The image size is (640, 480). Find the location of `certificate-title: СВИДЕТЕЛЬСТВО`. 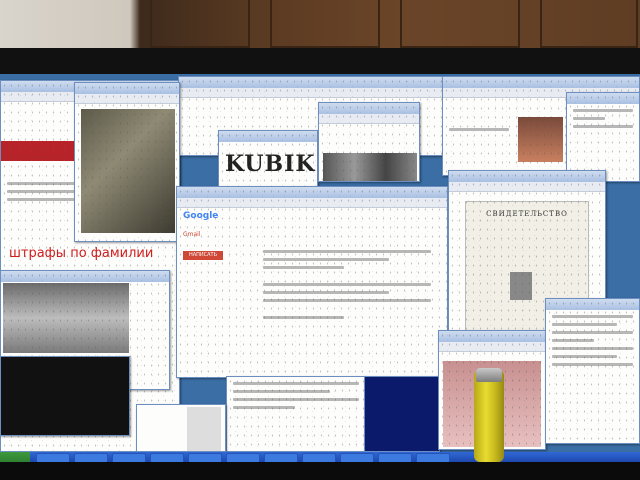

certificate-title: СВИДЕТЕЛЬСТВО is located at coordinates (527, 214).